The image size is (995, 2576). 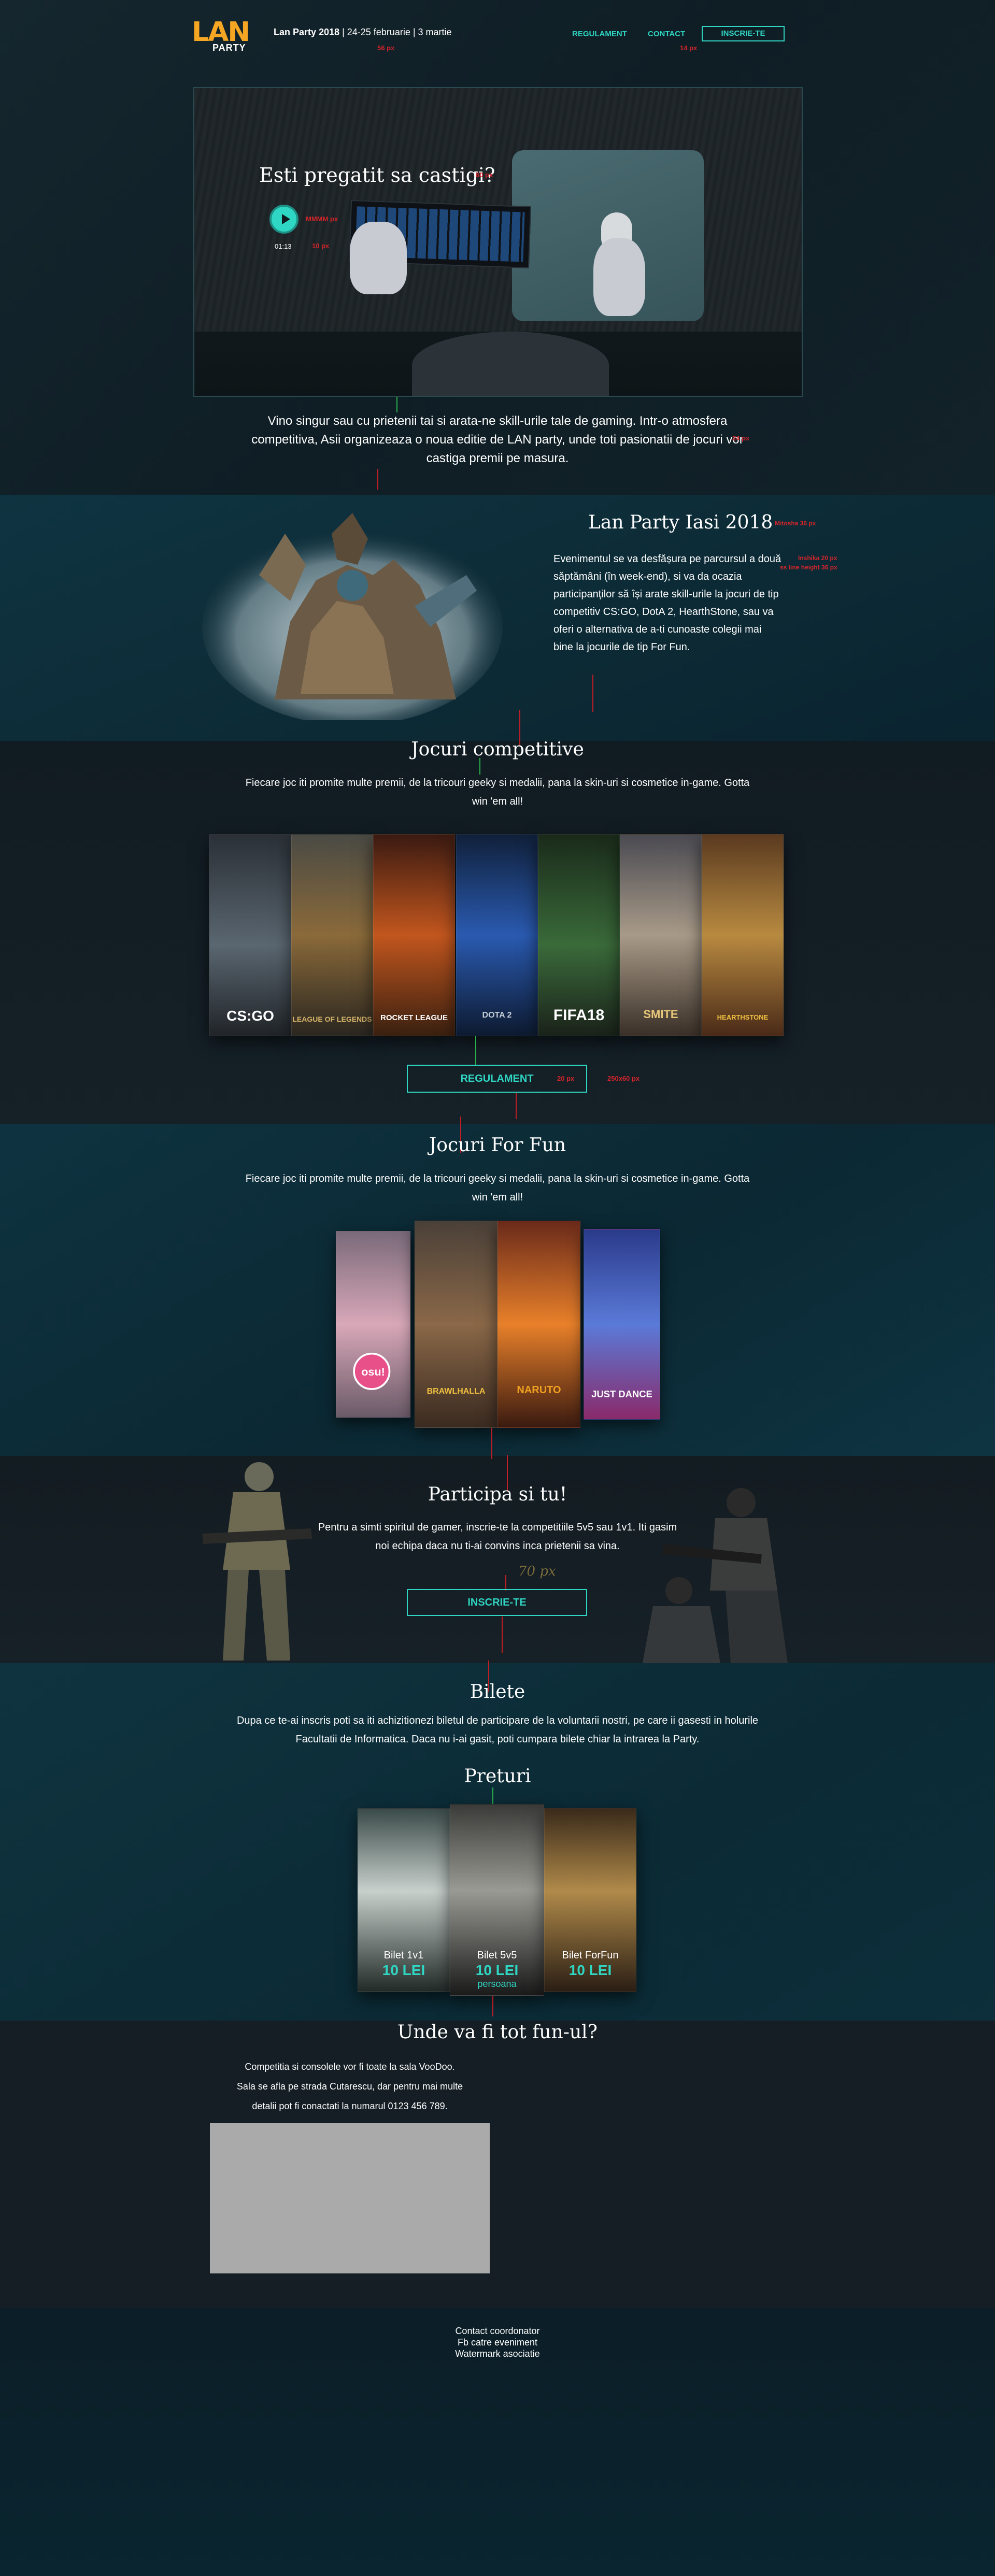 I want to click on annotation: 20 px, so click(x=566, y=1079).